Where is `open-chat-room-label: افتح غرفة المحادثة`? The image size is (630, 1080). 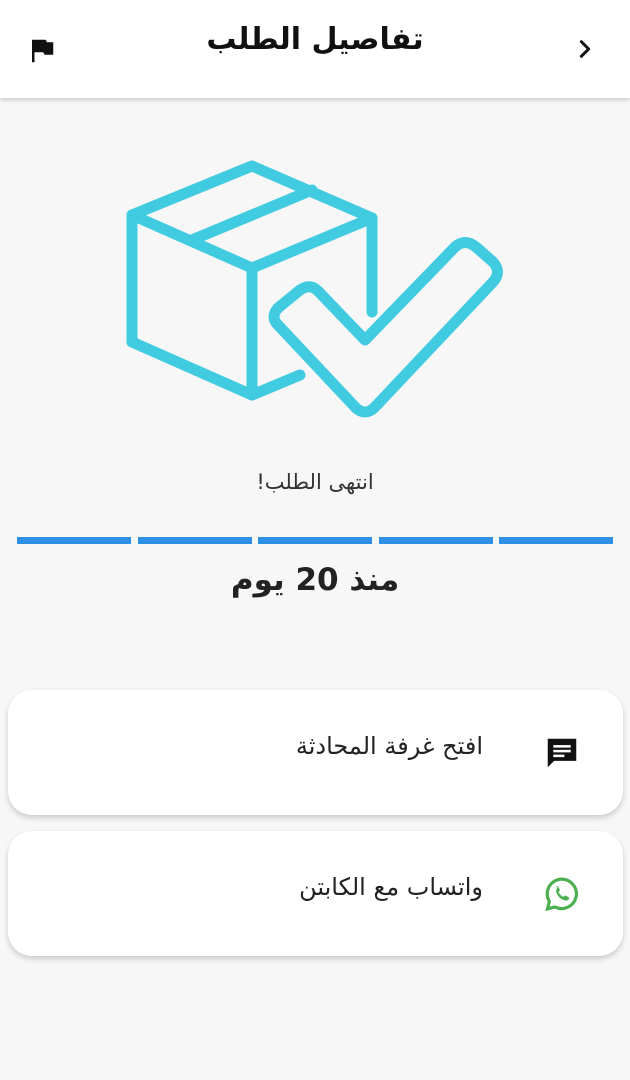 open-chat-room-label: افتح غرفة المحادثة is located at coordinates (389, 746).